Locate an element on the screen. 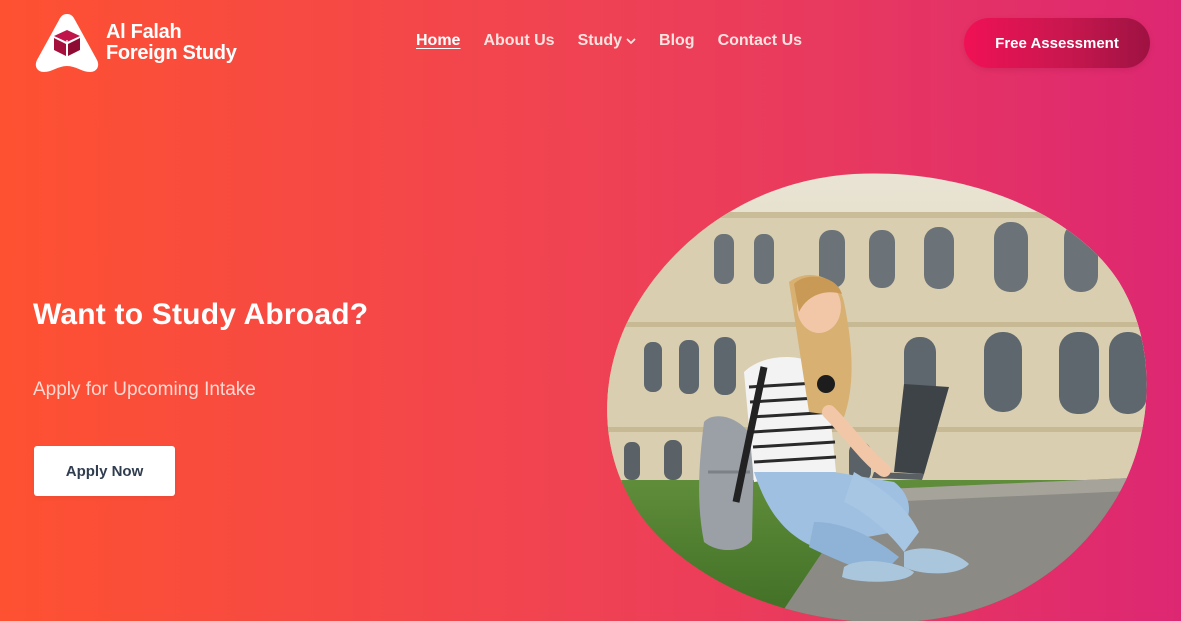 This screenshot has height=621, width=1181. nav-study: Study is located at coordinates (607, 41).